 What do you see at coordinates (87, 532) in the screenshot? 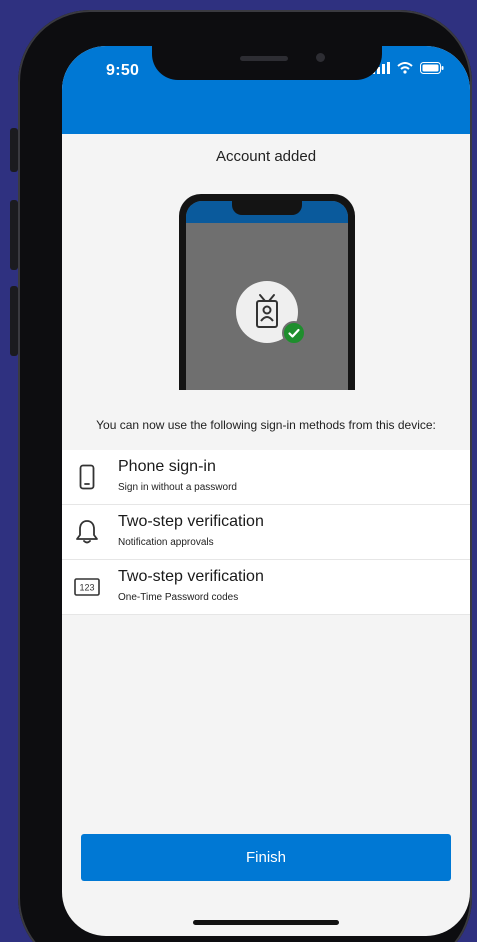
I see `bell-icon` at bounding box center [87, 532].